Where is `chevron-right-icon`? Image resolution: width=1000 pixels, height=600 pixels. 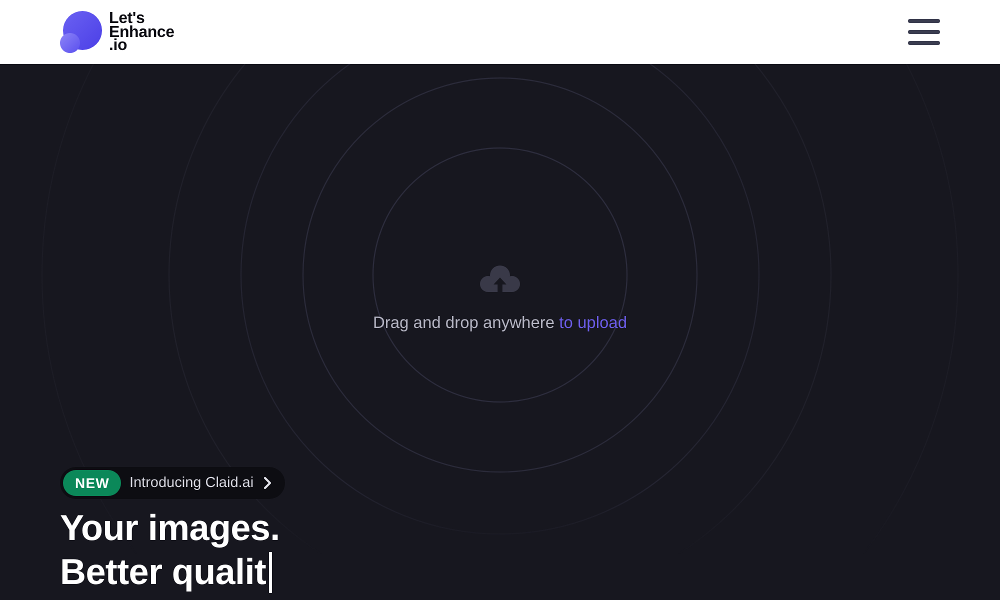
chevron-right-icon is located at coordinates (267, 483).